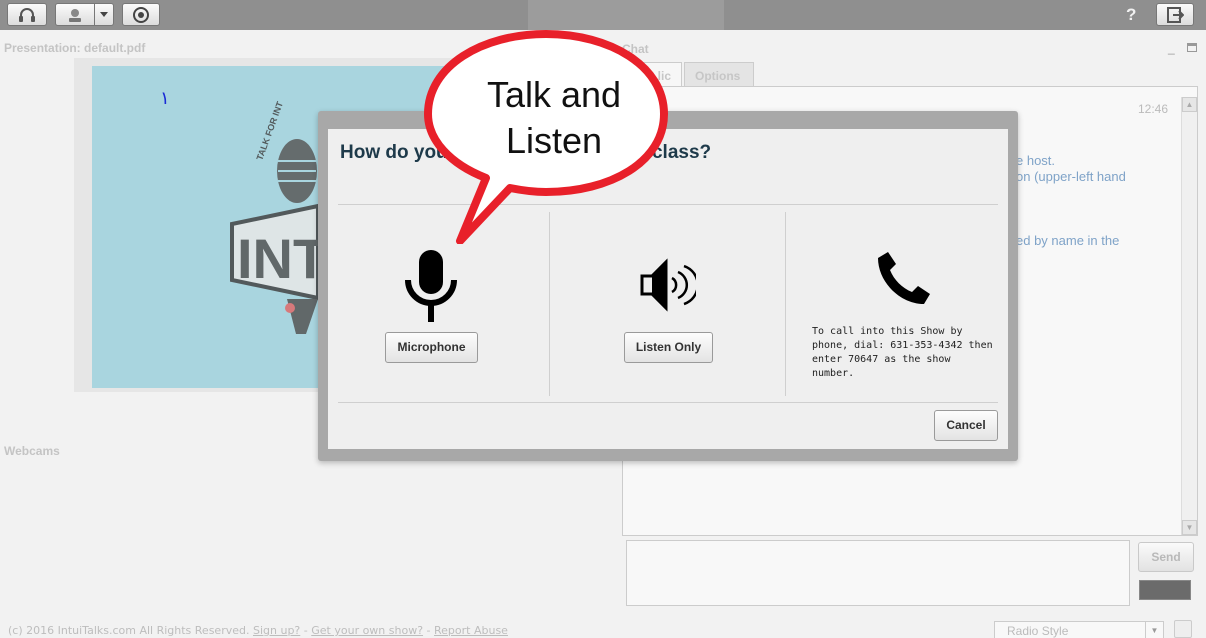 The height and width of the screenshot is (638, 1206). I want to click on phone-icon, so click(904, 278).